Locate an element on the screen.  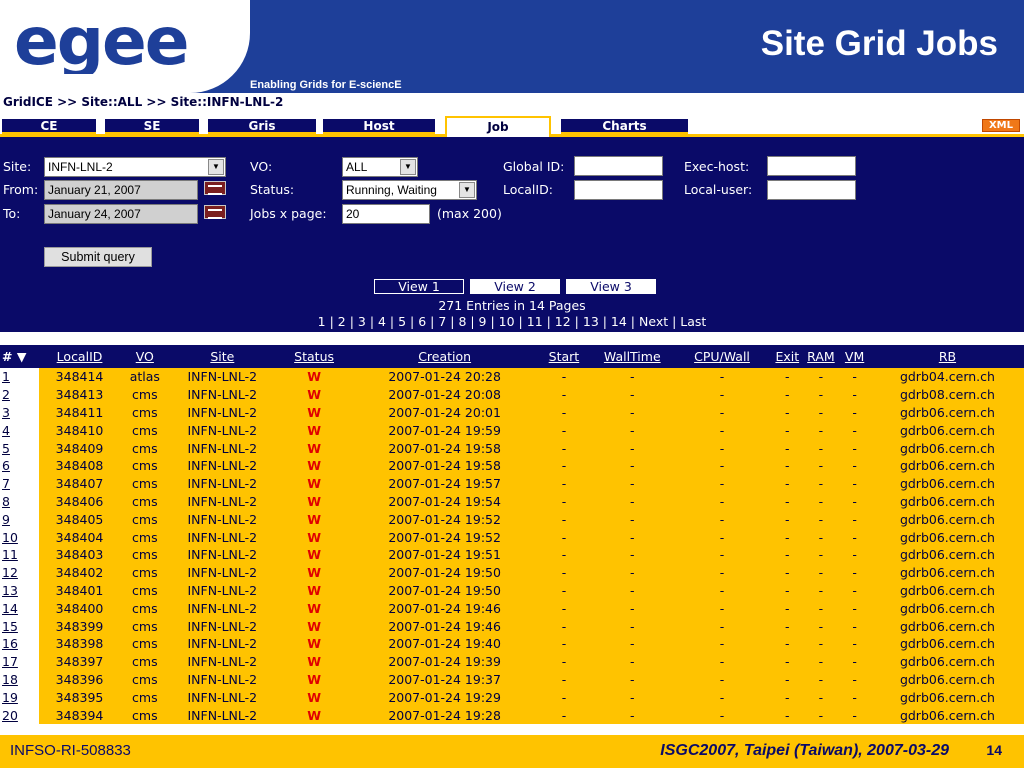
column-header-ram: RAM is located at coordinates (821, 356).